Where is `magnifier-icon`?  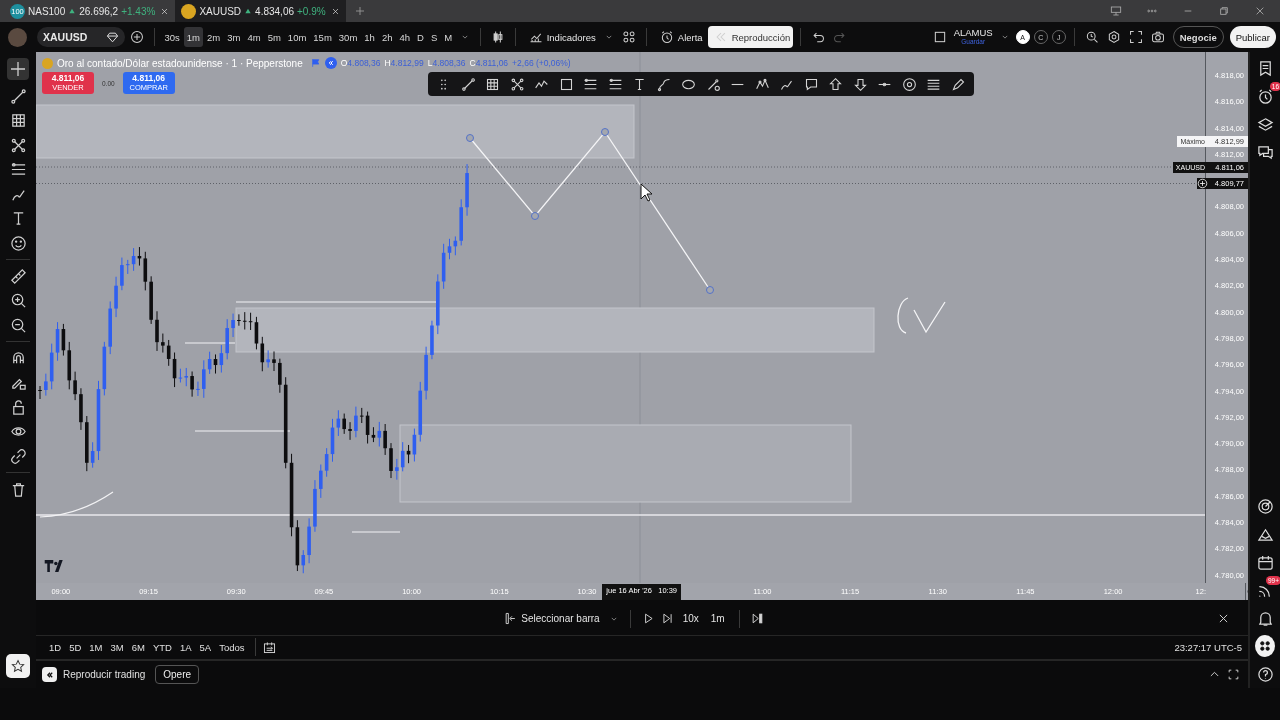
magnifier-icon is located at coordinates (1091, 37).